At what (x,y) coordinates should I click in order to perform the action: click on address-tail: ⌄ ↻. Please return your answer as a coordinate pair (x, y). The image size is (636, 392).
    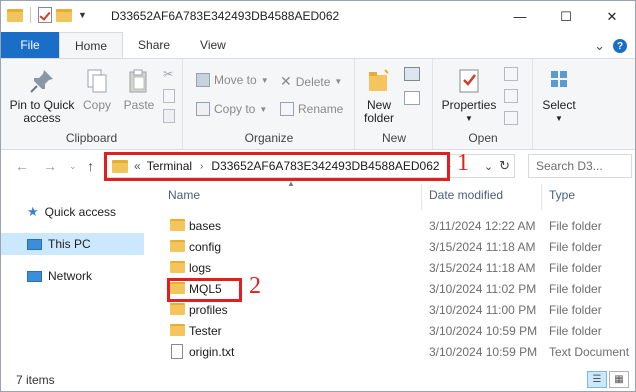
    Looking at the image, I should click on (499, 166).